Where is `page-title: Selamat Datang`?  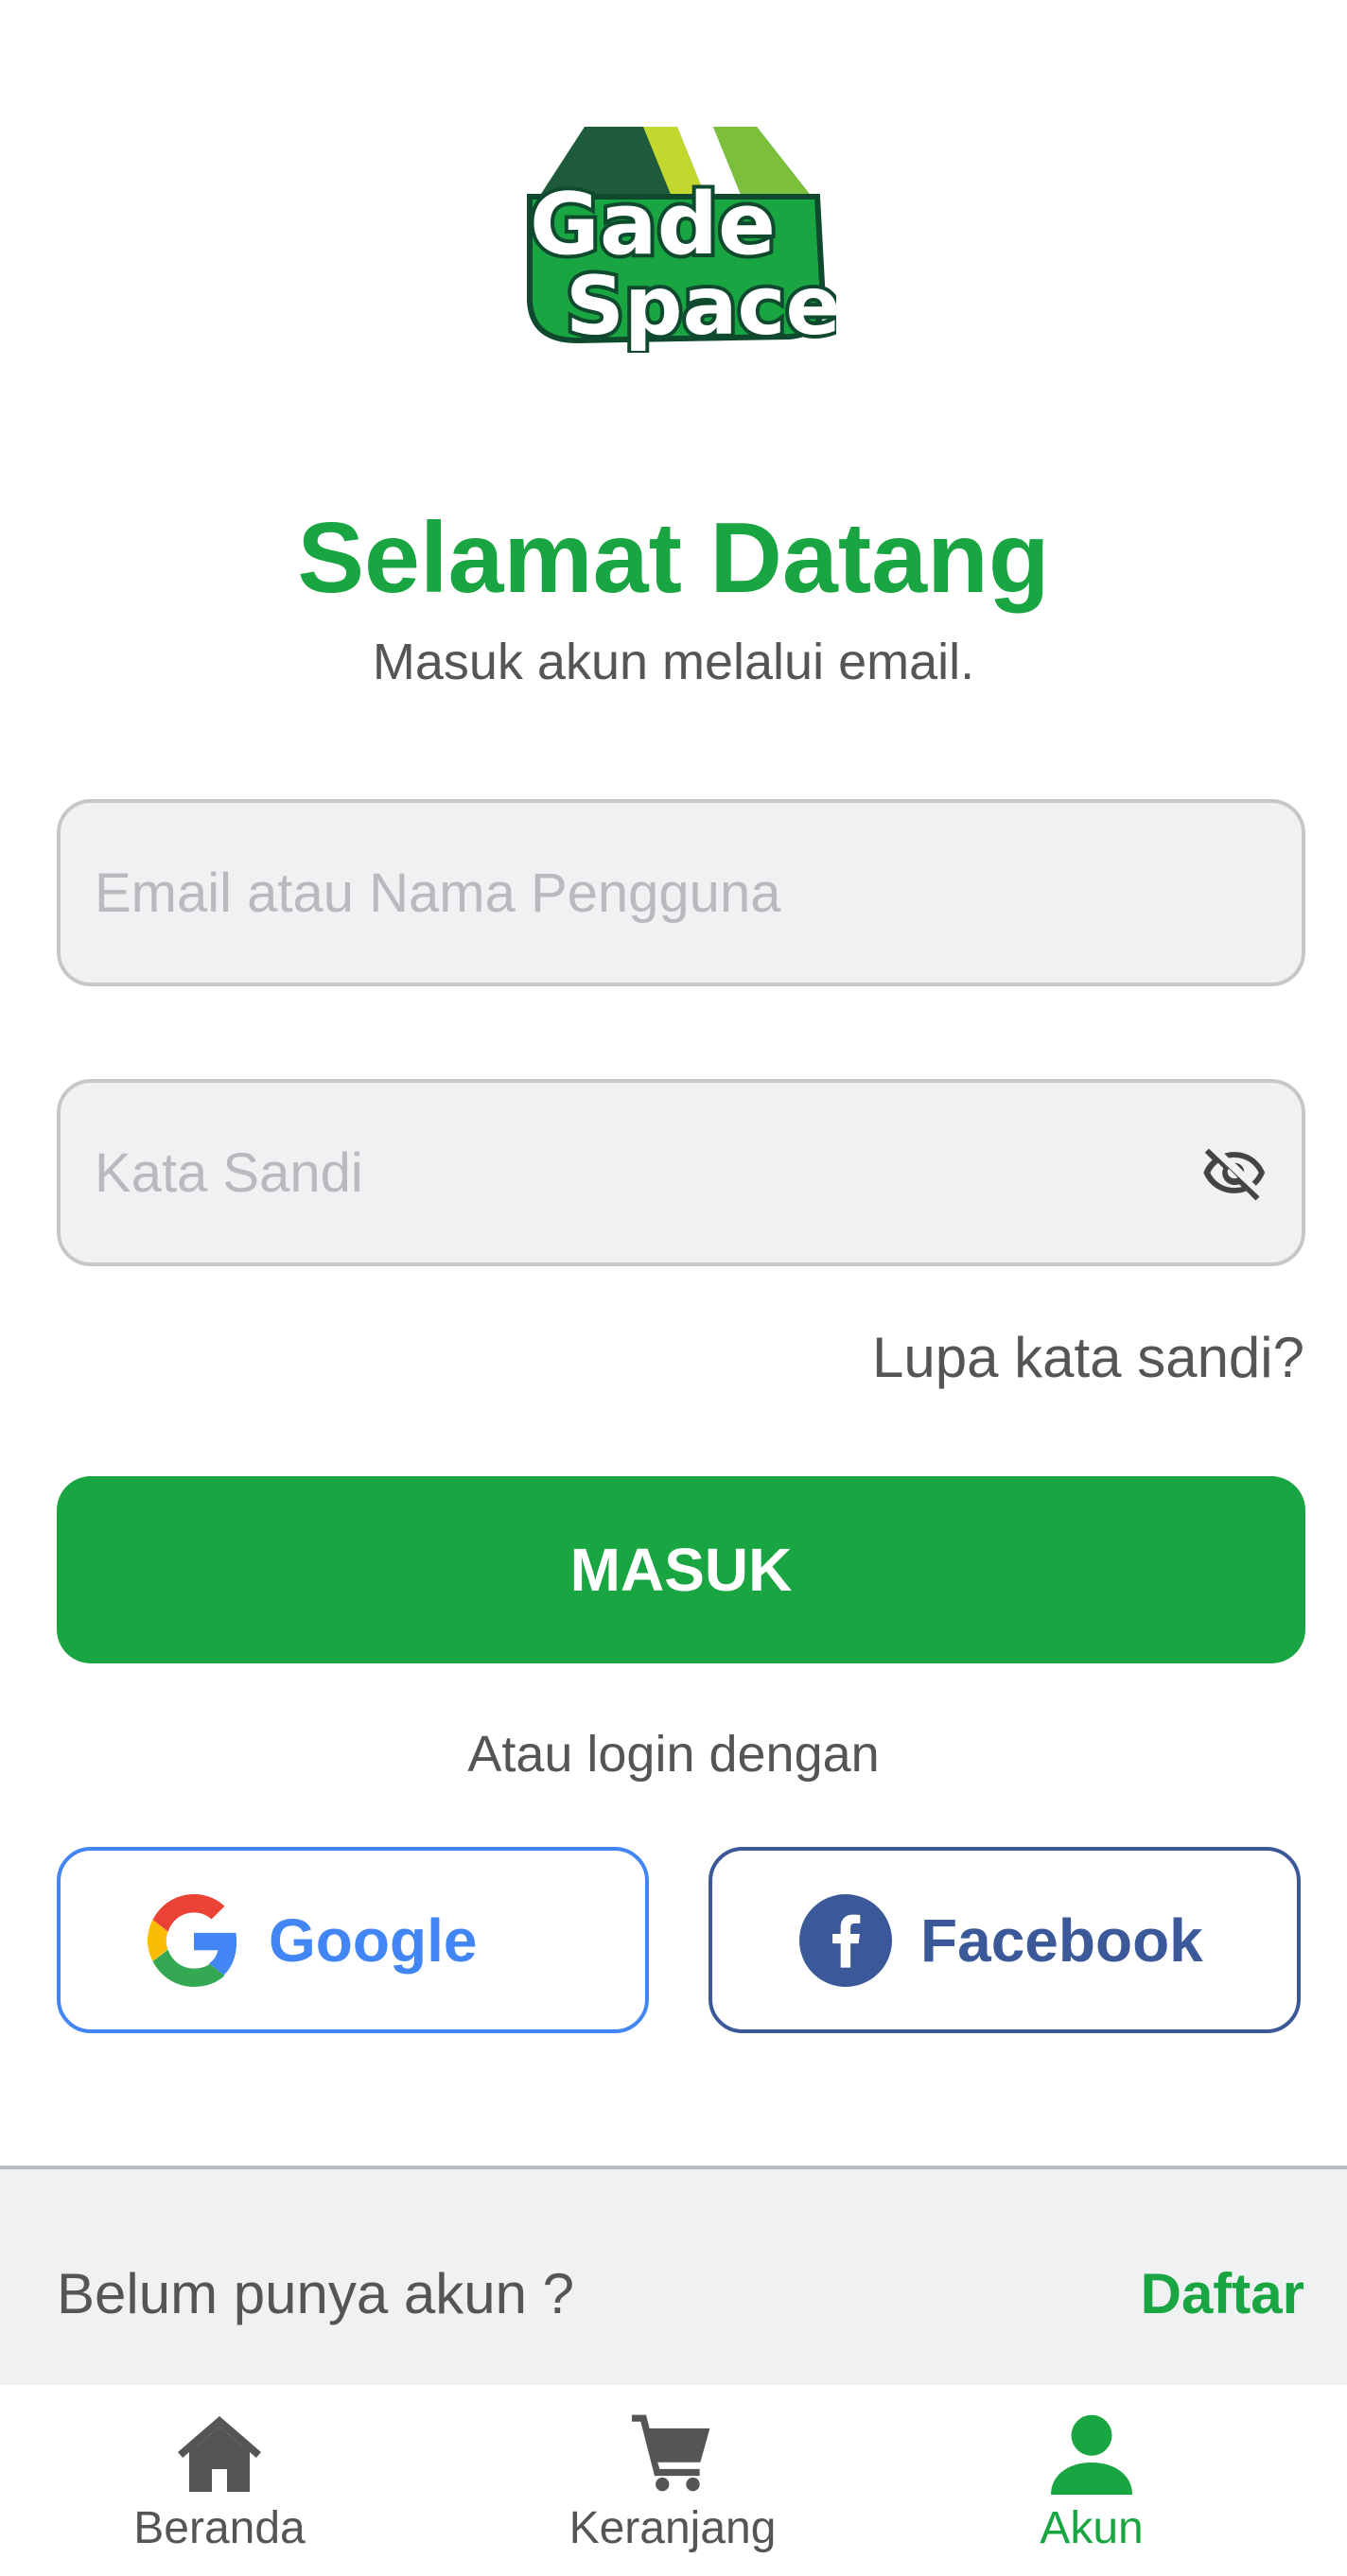 page-title: Selamat Datang is located at coordinates (673, 558).